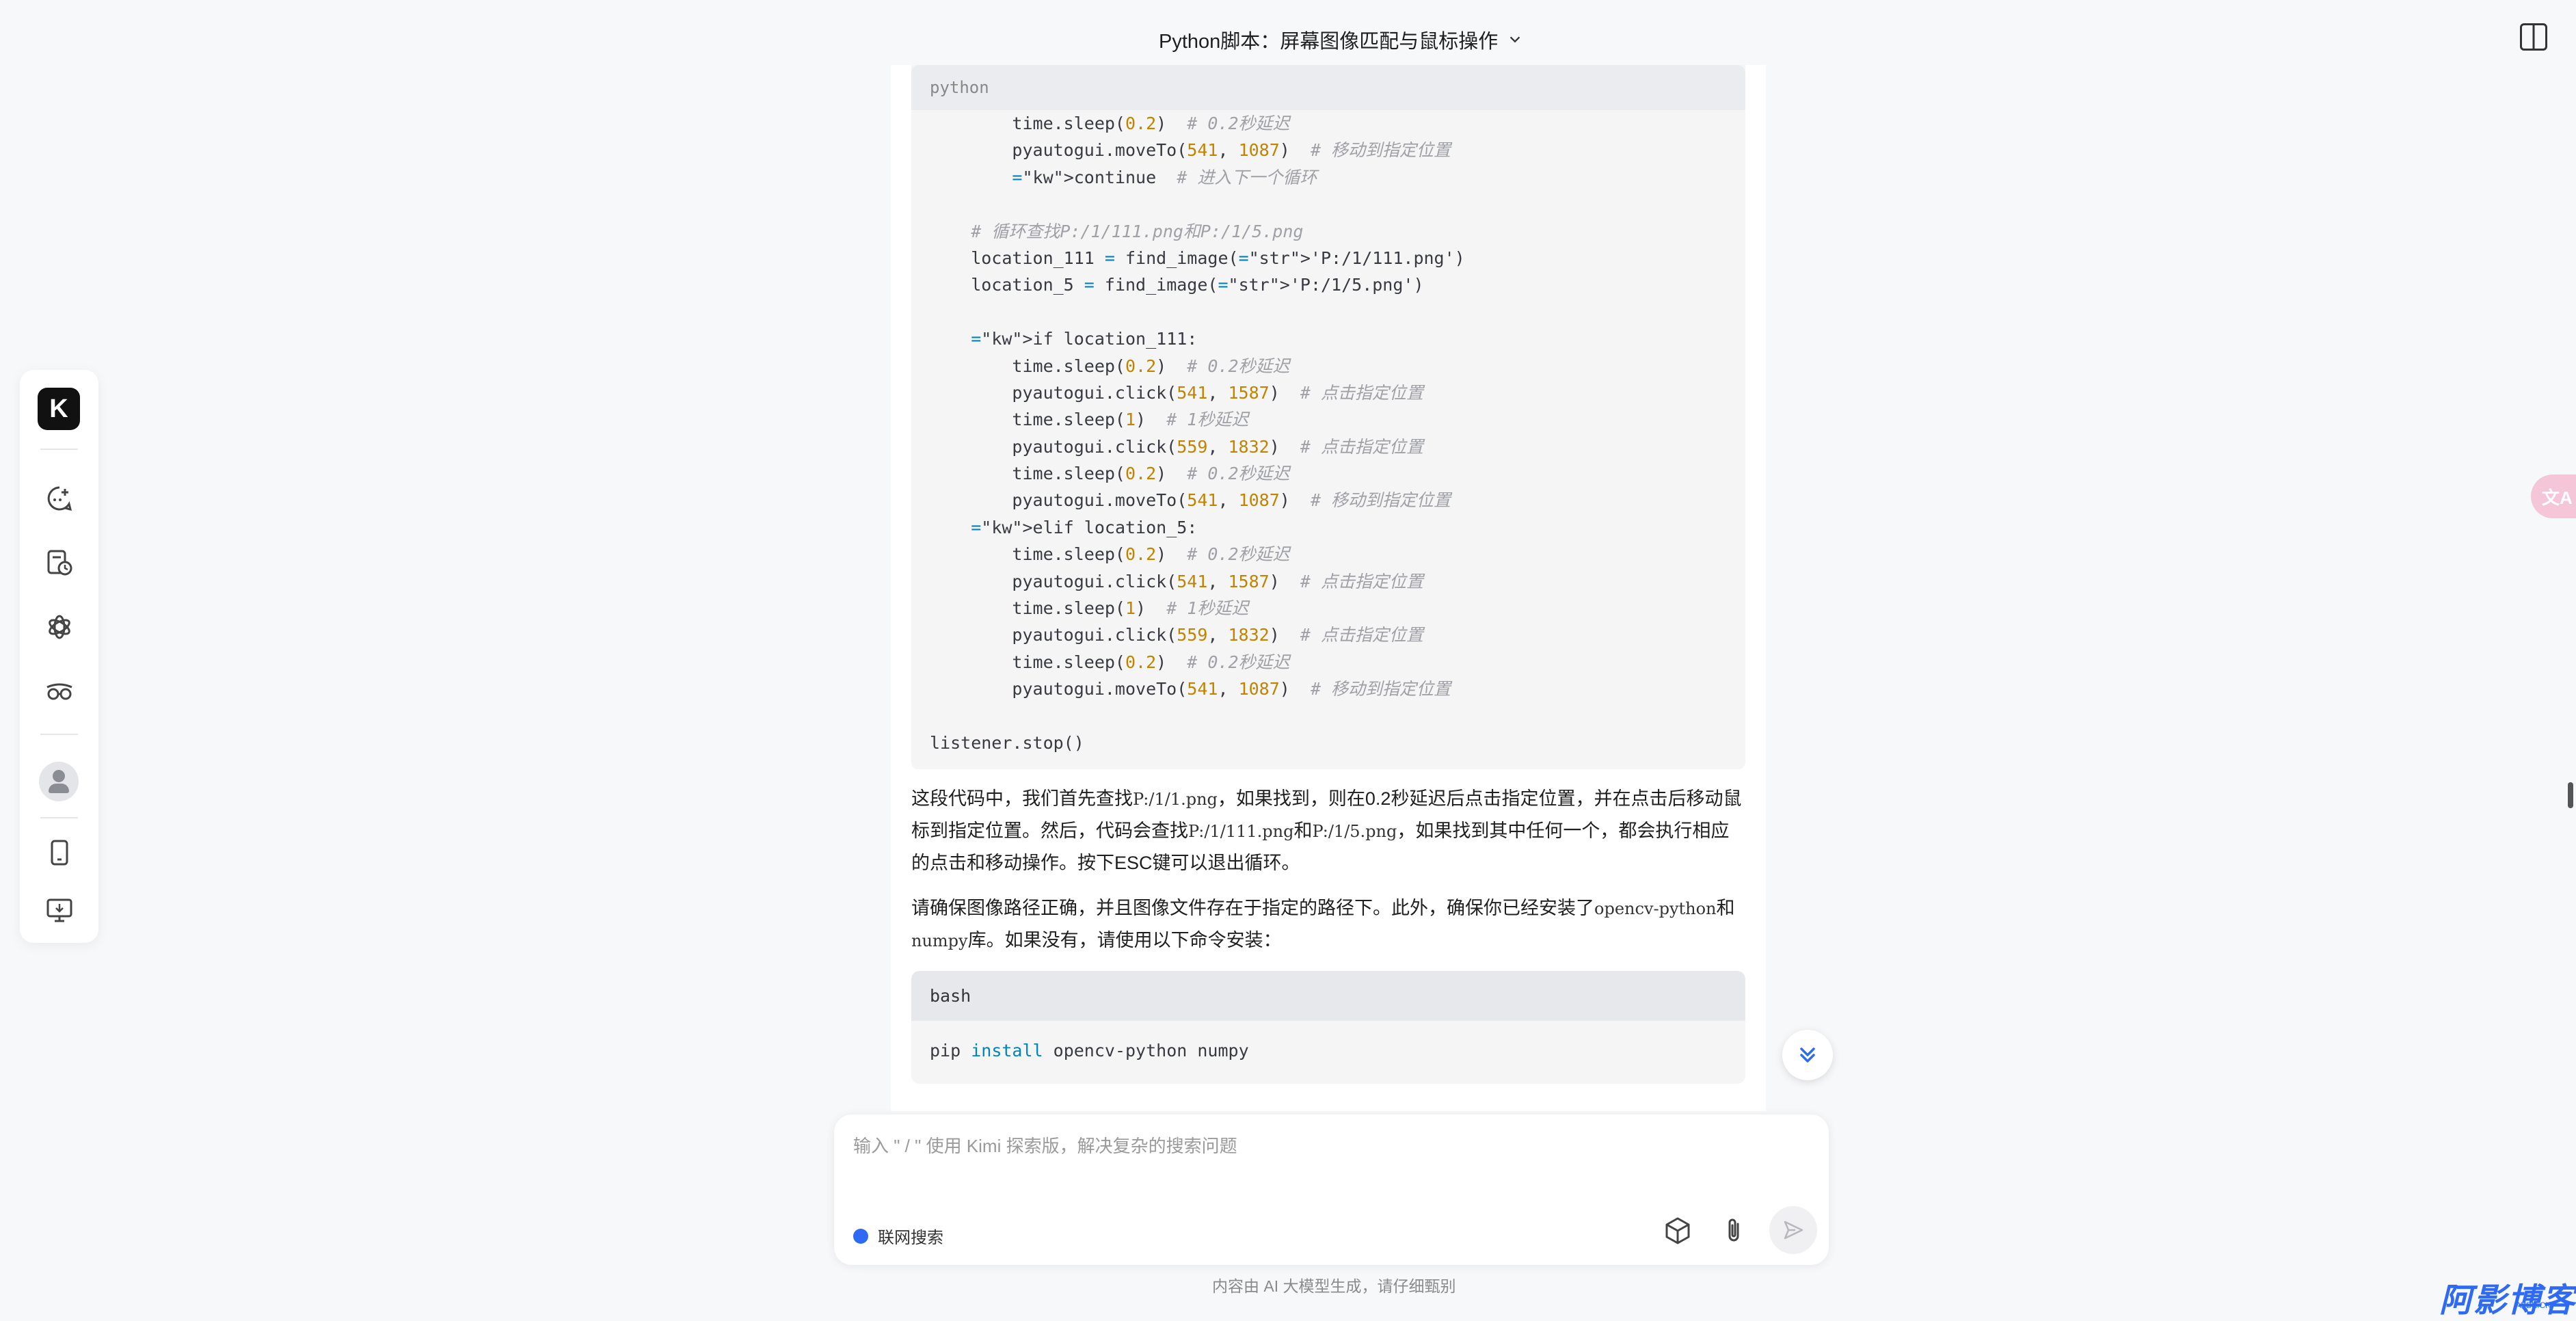 Image resolution: width=2576 pixels, height=1321 pixels. What do you see at coordinates (1007, 1050) in the screenshot?
I see `code-token: install` at bounding box center [1007, 1050].